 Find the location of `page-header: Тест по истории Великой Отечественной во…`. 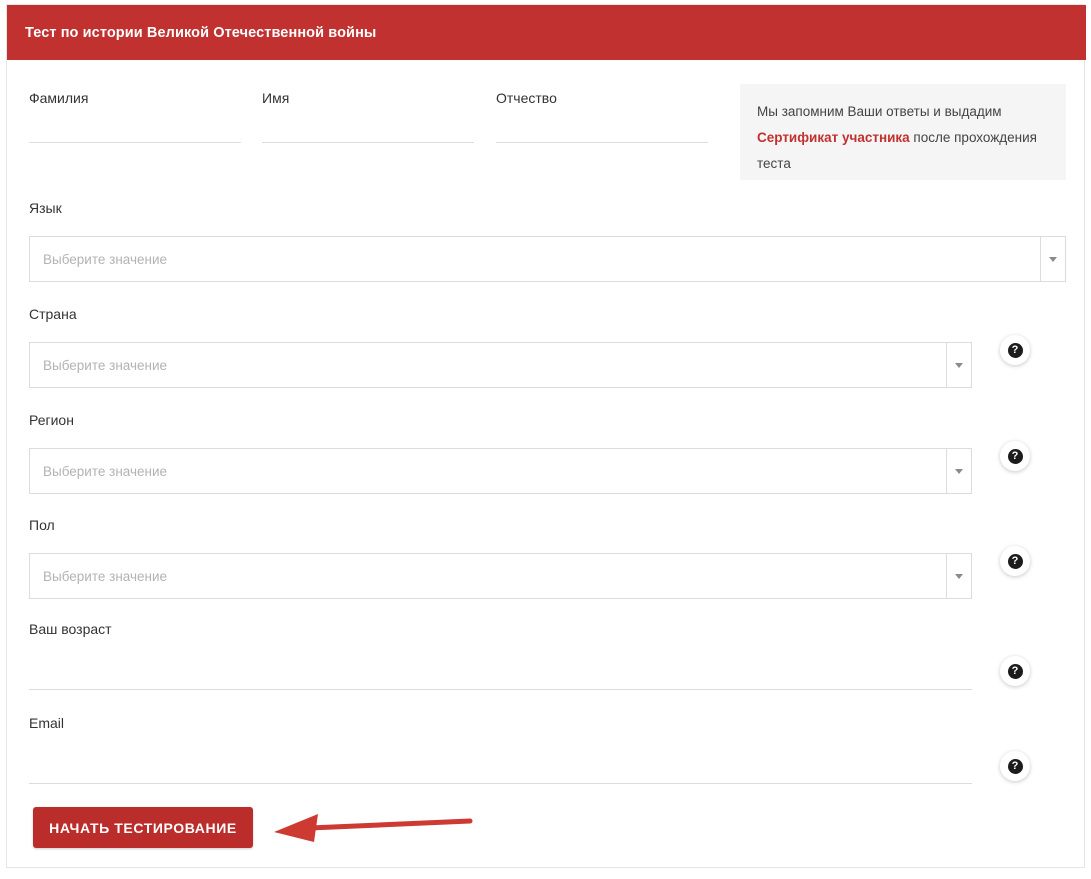

page-header: Тест по истории Великой Отечественной во… is located at coordinates (546, 32).